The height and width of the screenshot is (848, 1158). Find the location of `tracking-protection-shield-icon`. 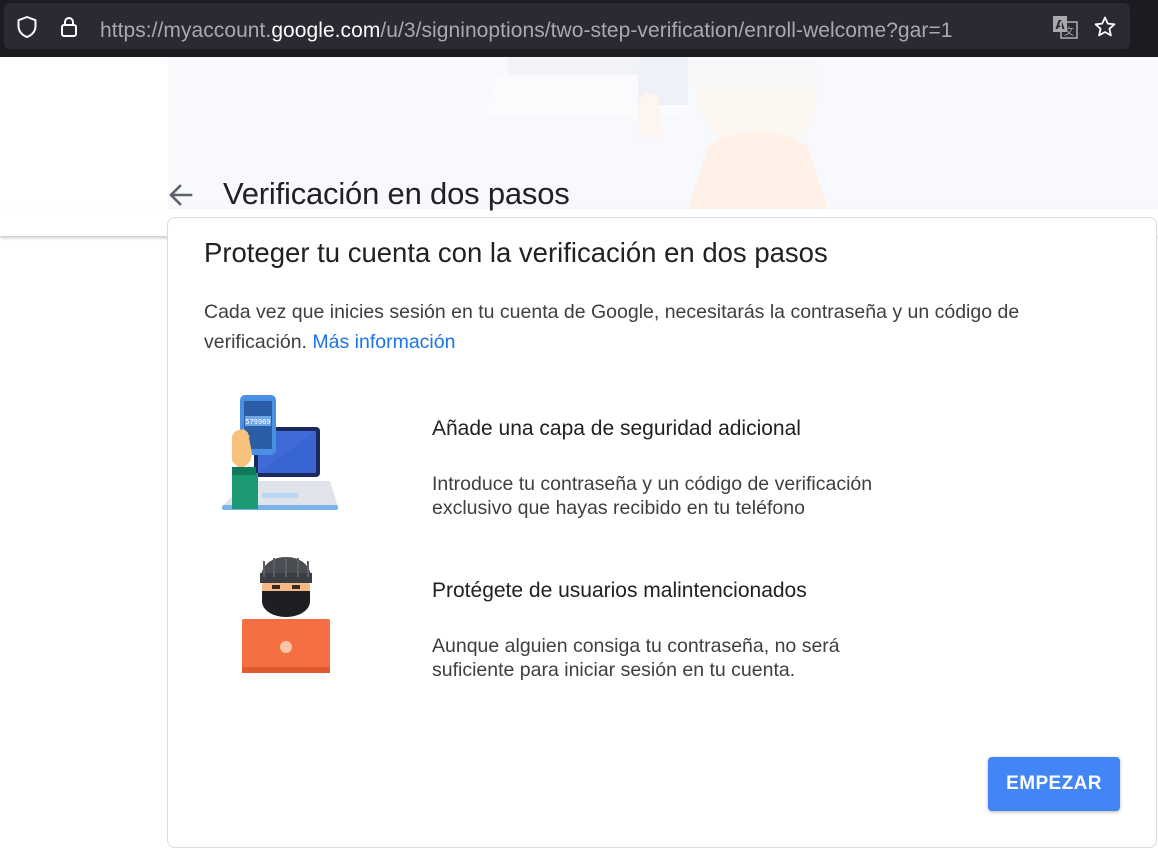

tracking-protection-shield-icon is located at coordinates (27, 27).